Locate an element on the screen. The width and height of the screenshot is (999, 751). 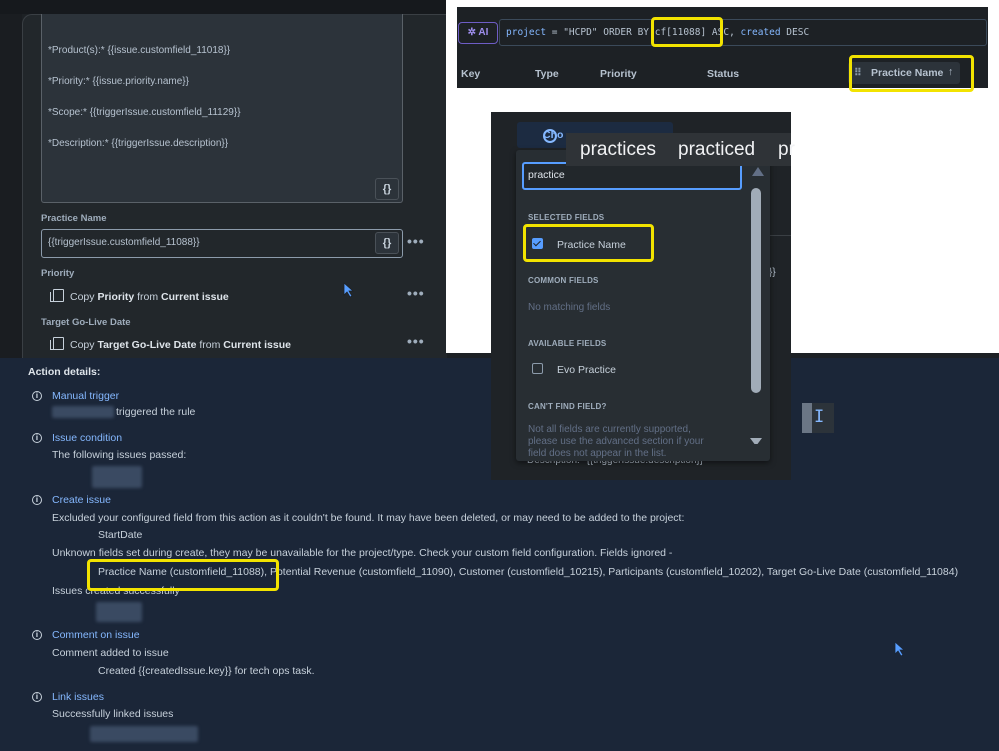
suggestion-practices: practices is located at coordinates (618, 150).